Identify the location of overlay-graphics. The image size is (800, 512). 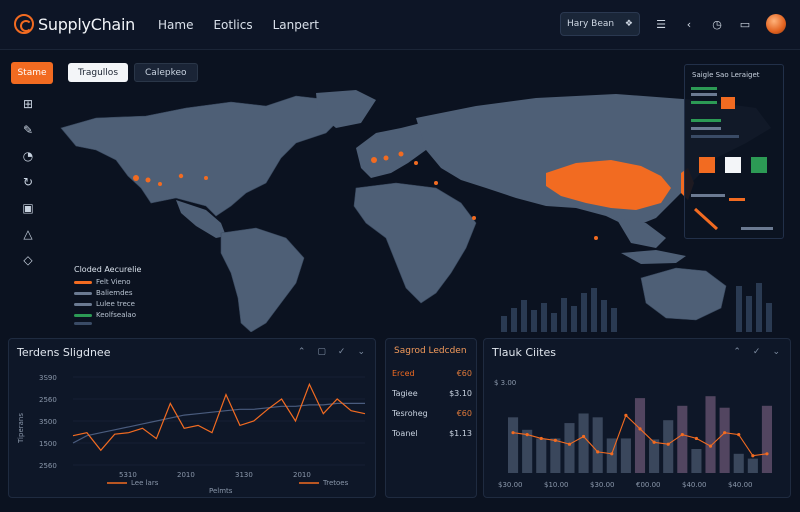
(732, 159).